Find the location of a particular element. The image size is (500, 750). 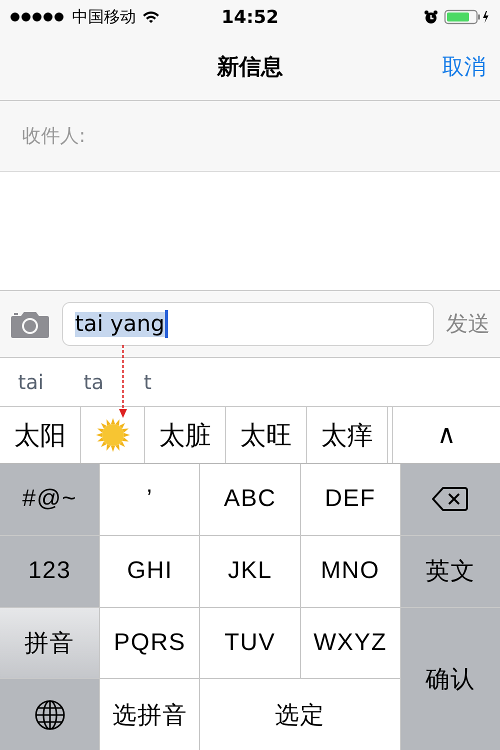

carrier-name: 中国移动 is located at coordinates (104, 17).